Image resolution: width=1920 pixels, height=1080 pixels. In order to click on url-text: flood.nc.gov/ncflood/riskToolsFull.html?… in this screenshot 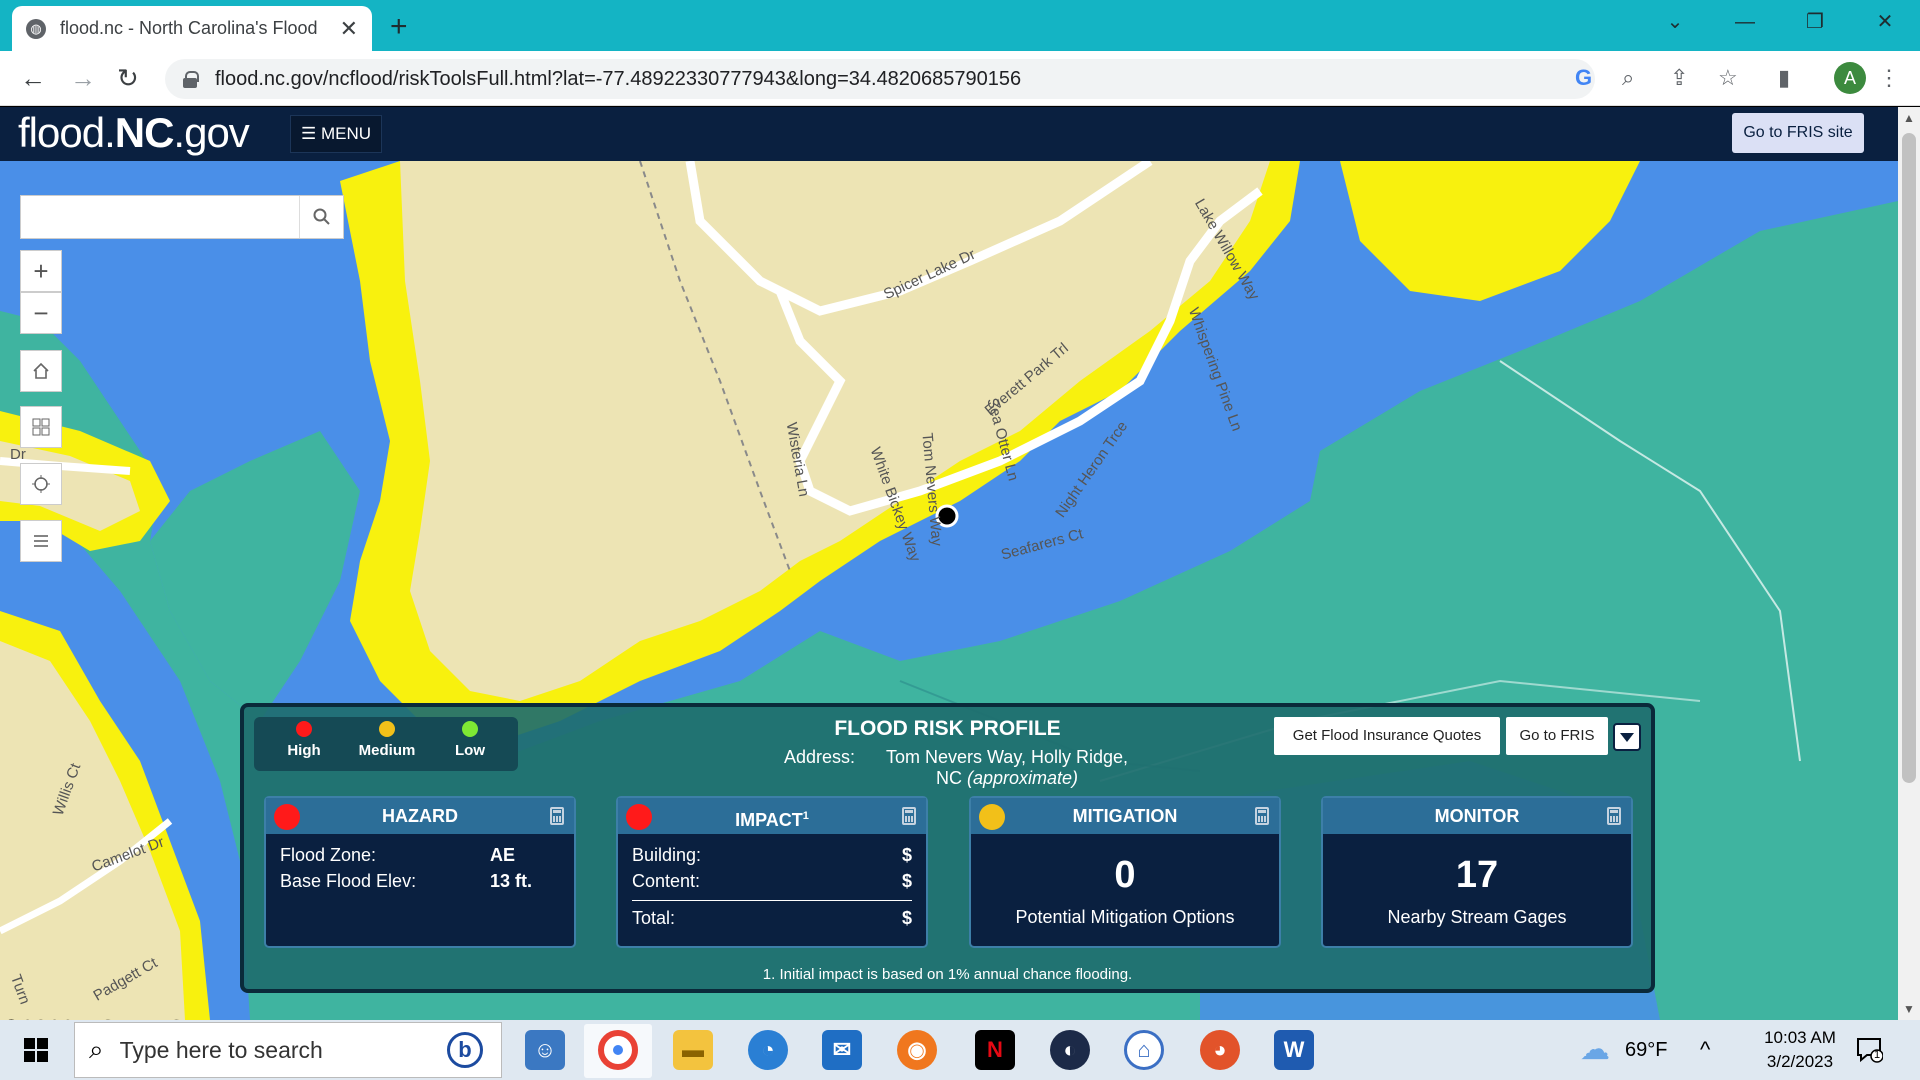, I will do `click(618, 79)`.